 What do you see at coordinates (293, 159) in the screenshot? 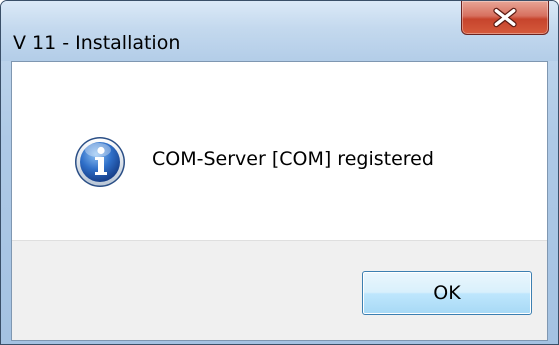
I see `message-text: COM-Server [COM] registered` at bounding box center [293, 159].